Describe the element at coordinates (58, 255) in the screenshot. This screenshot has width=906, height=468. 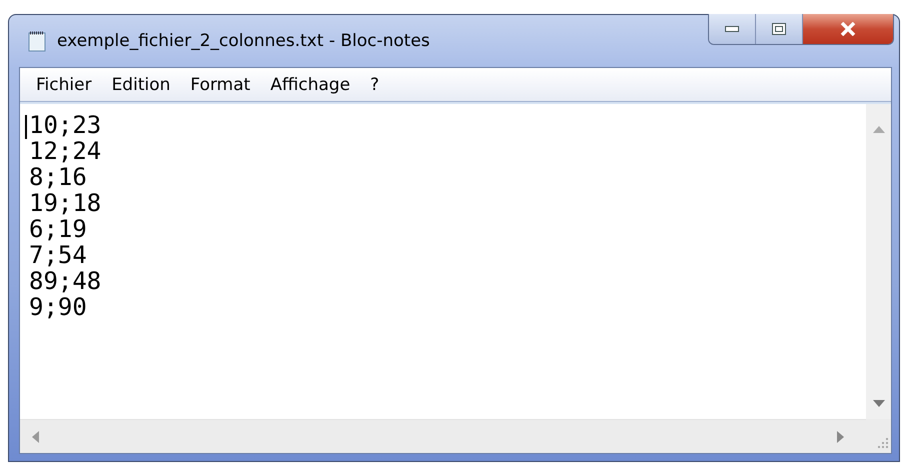
I see `text-line: 7;54` at that location.